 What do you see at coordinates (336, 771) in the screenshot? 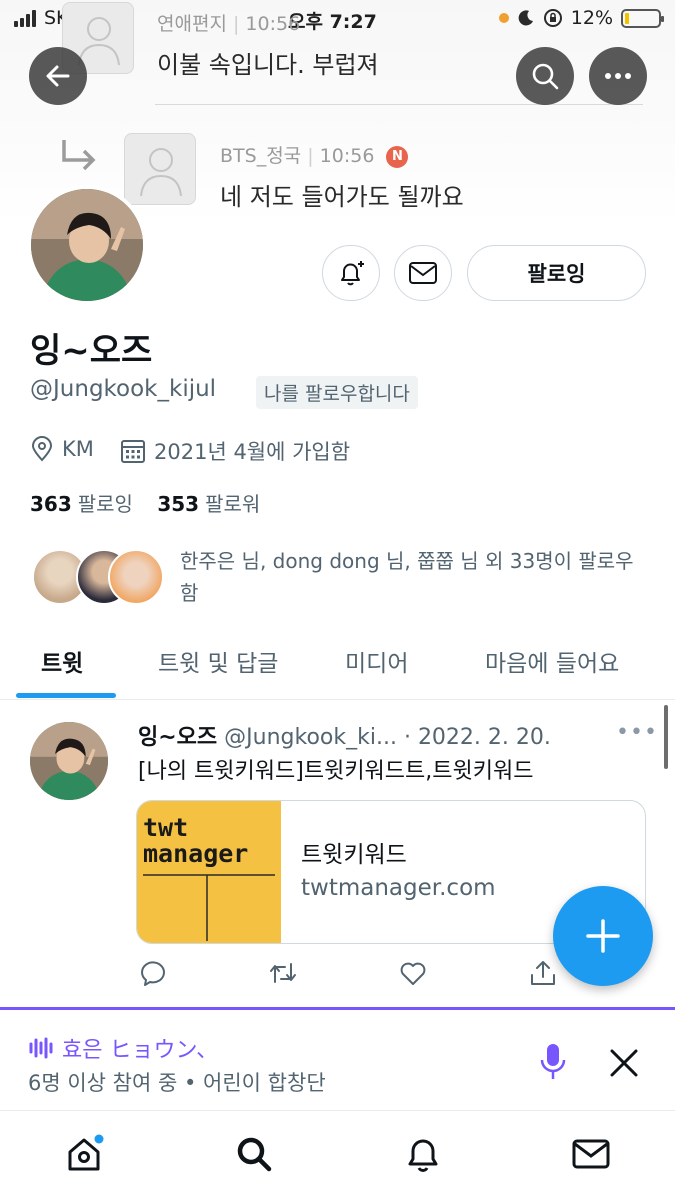
I see `tweet-text: [나의 트윗키워드]트윗키워드트,트윗키워드` at bounding box center [336, 771].